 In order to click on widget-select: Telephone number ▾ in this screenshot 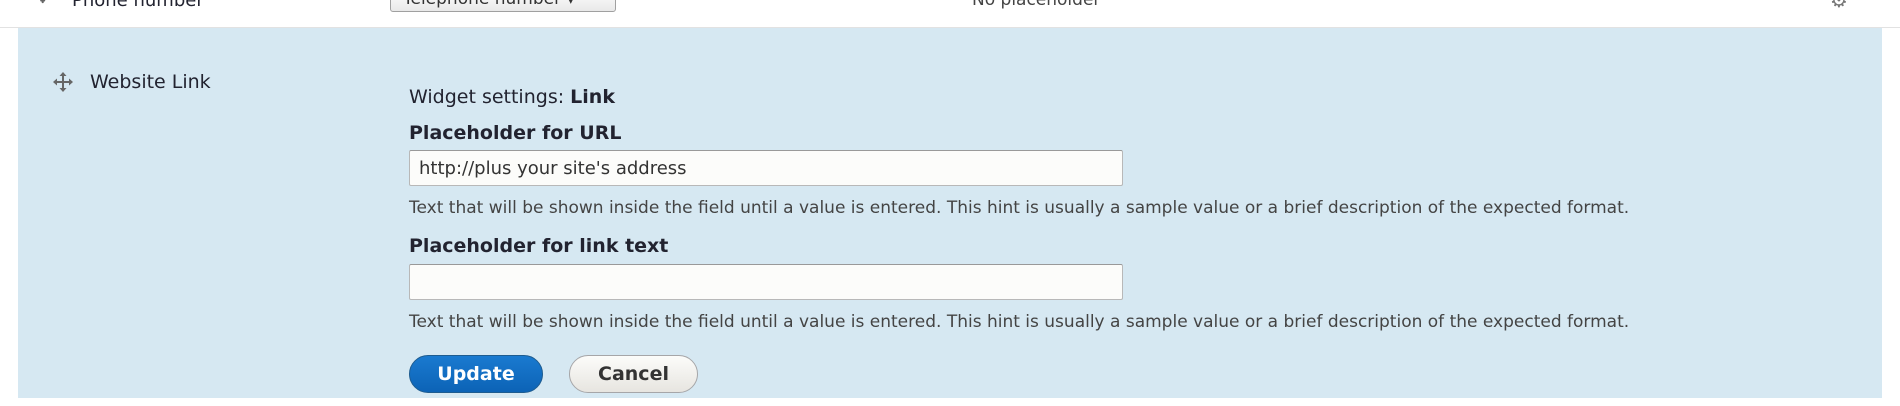, I will do `click(503, 6)`.